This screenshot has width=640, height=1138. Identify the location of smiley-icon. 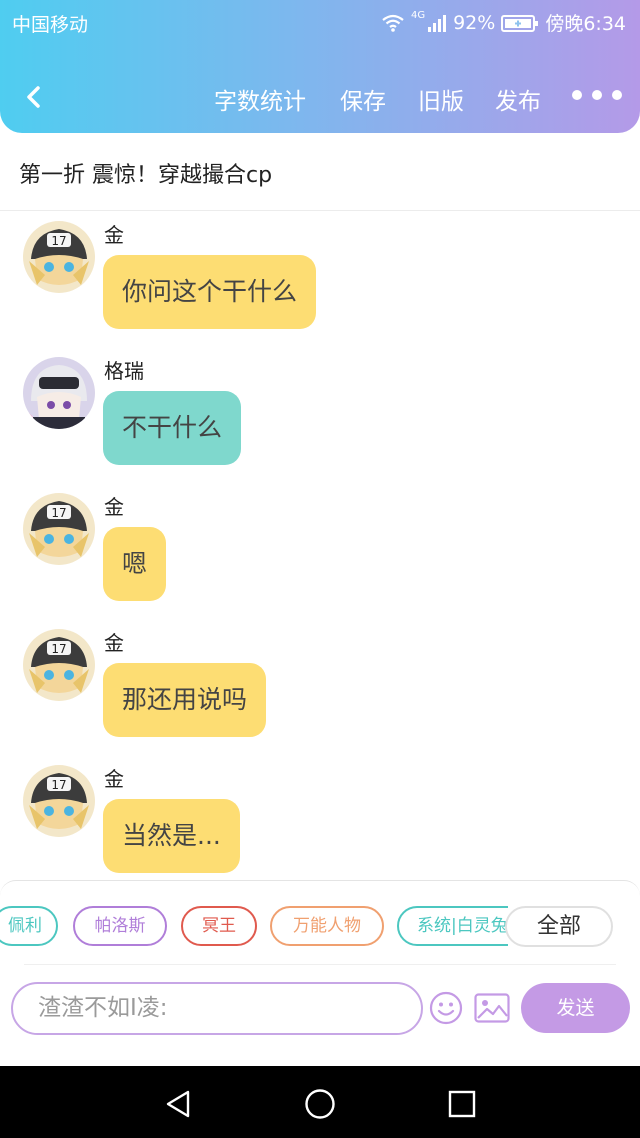
(446, 1008).